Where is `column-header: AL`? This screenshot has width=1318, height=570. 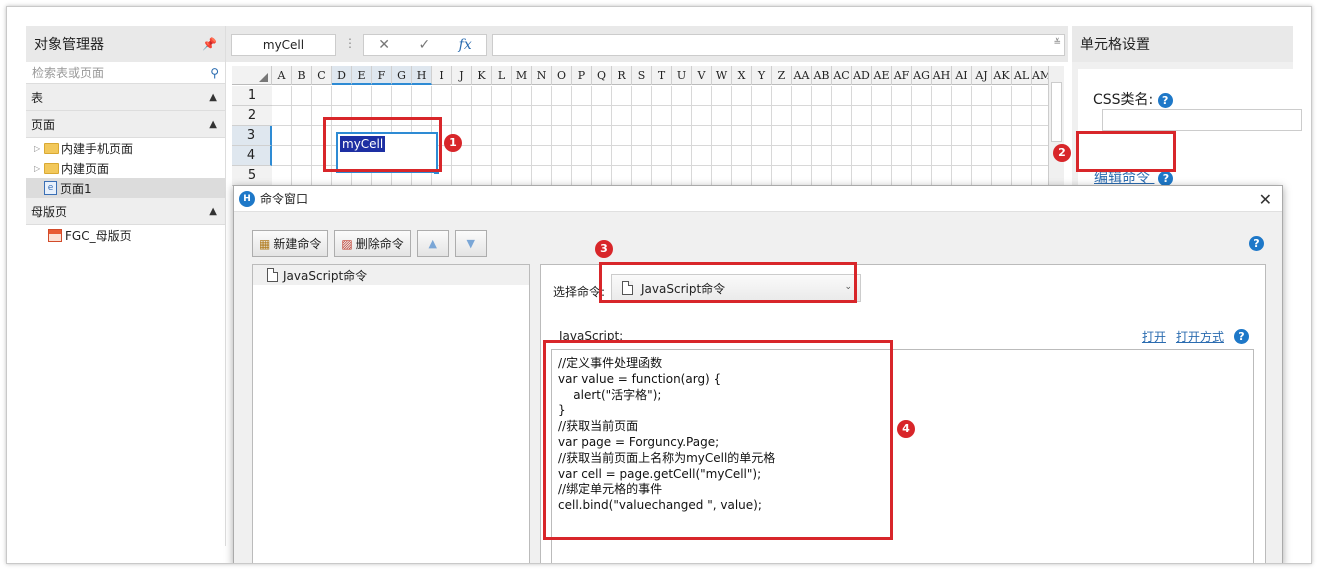
column-header: AL is located at coordinates (1022, 75).